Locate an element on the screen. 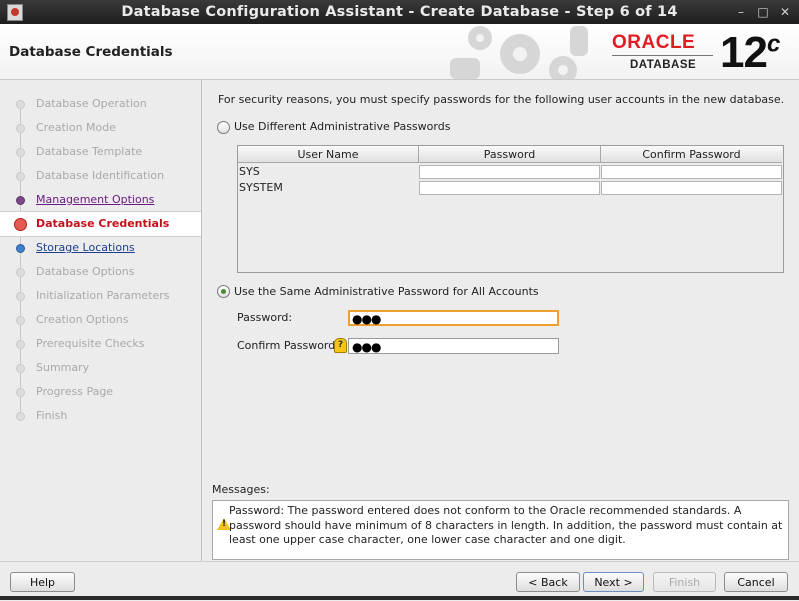 This screenshot has width=799, height=601. step-label: Database Identification is located at coordinates (100, 175).